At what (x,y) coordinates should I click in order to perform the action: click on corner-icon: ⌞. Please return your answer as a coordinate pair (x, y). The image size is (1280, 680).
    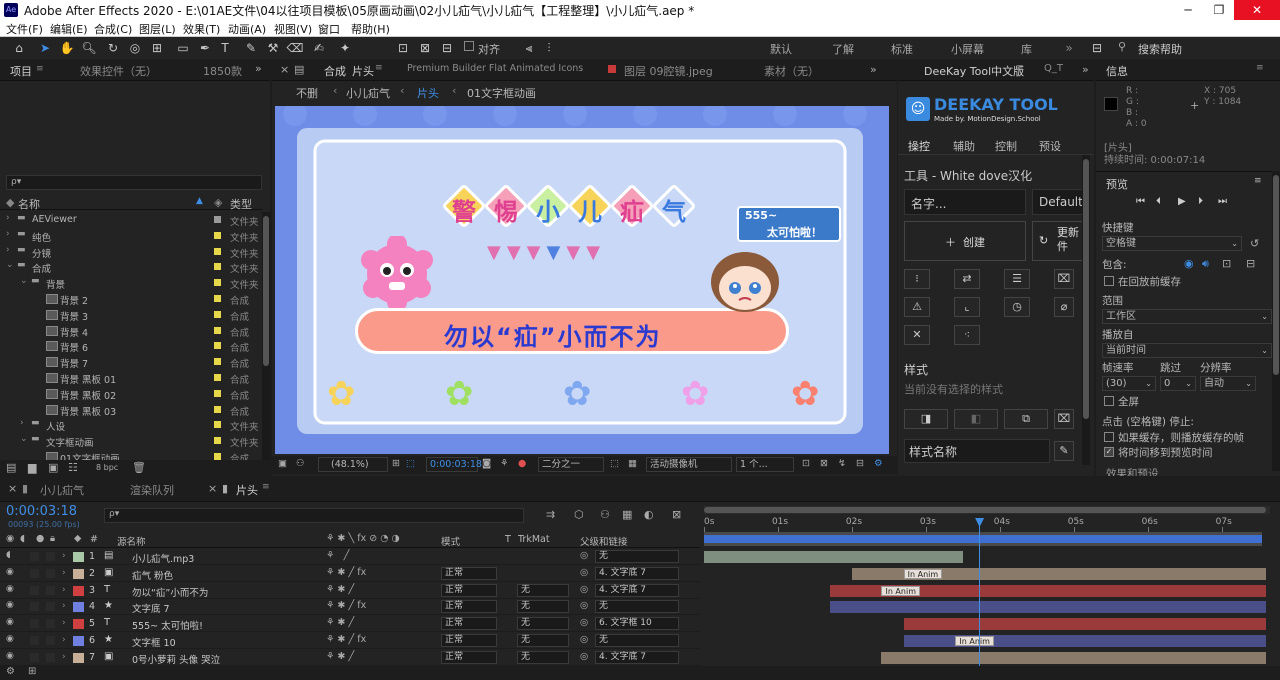
    Looking at the image, I should click on (967, 307).